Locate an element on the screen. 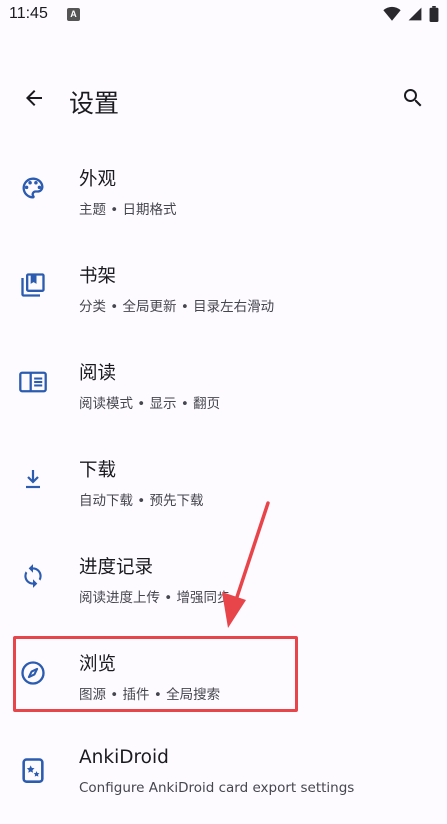 The image size is (447, 824). arrow-back-icon is located at coordinates (34, 100).